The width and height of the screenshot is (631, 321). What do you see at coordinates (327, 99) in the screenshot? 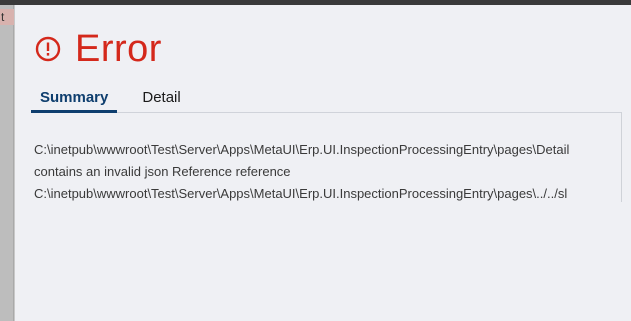
I see `tab-bar: Summary Detail` at bounding box center [327, 99].